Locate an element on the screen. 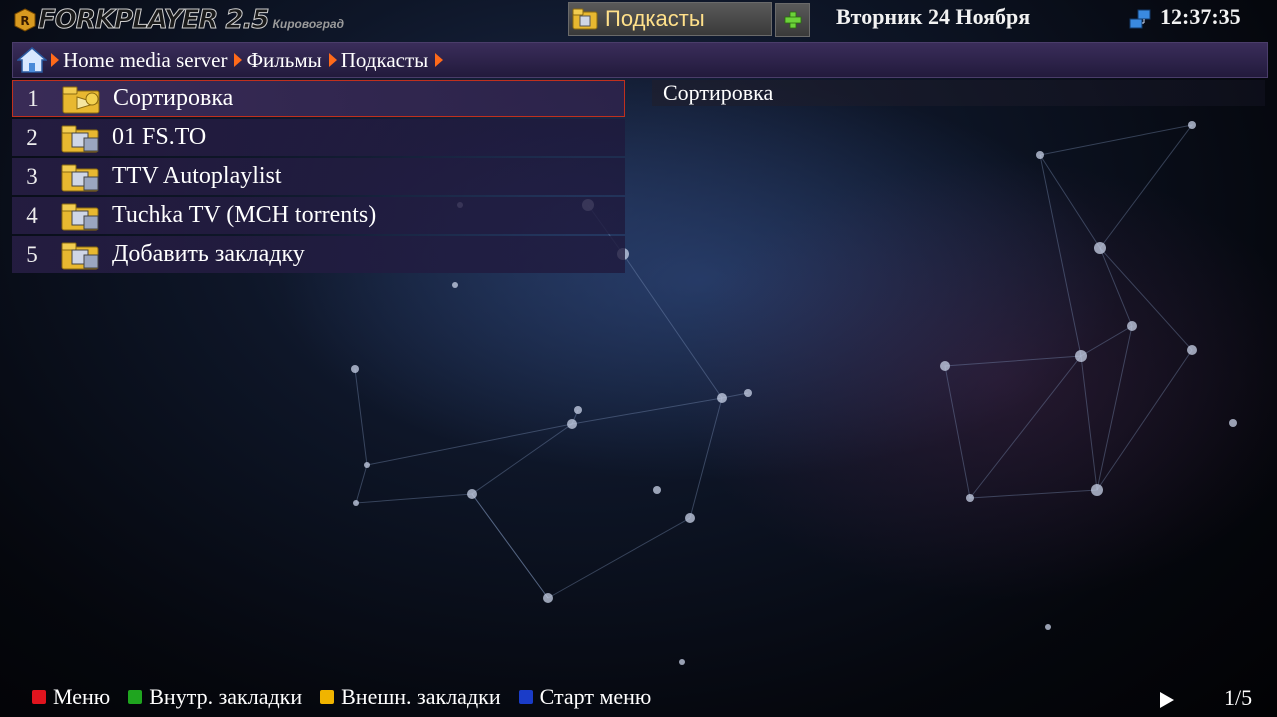  list-item-fs-to: 2 01 FS.TO is located at coordinates (318, 137).